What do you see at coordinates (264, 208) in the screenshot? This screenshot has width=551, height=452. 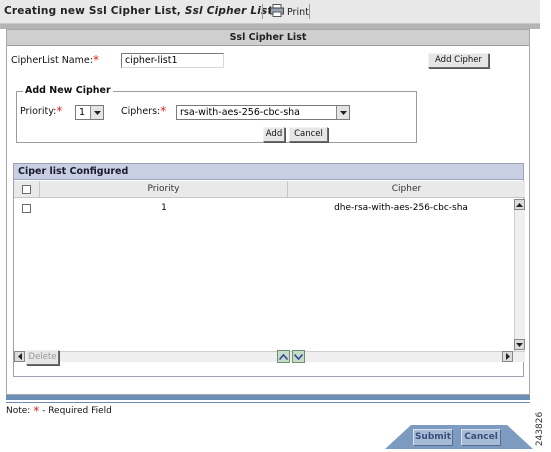 I see `table-row: 1 dhe-rsa-with-aes-256-cbc-sha` at bounding box center [264, 208].